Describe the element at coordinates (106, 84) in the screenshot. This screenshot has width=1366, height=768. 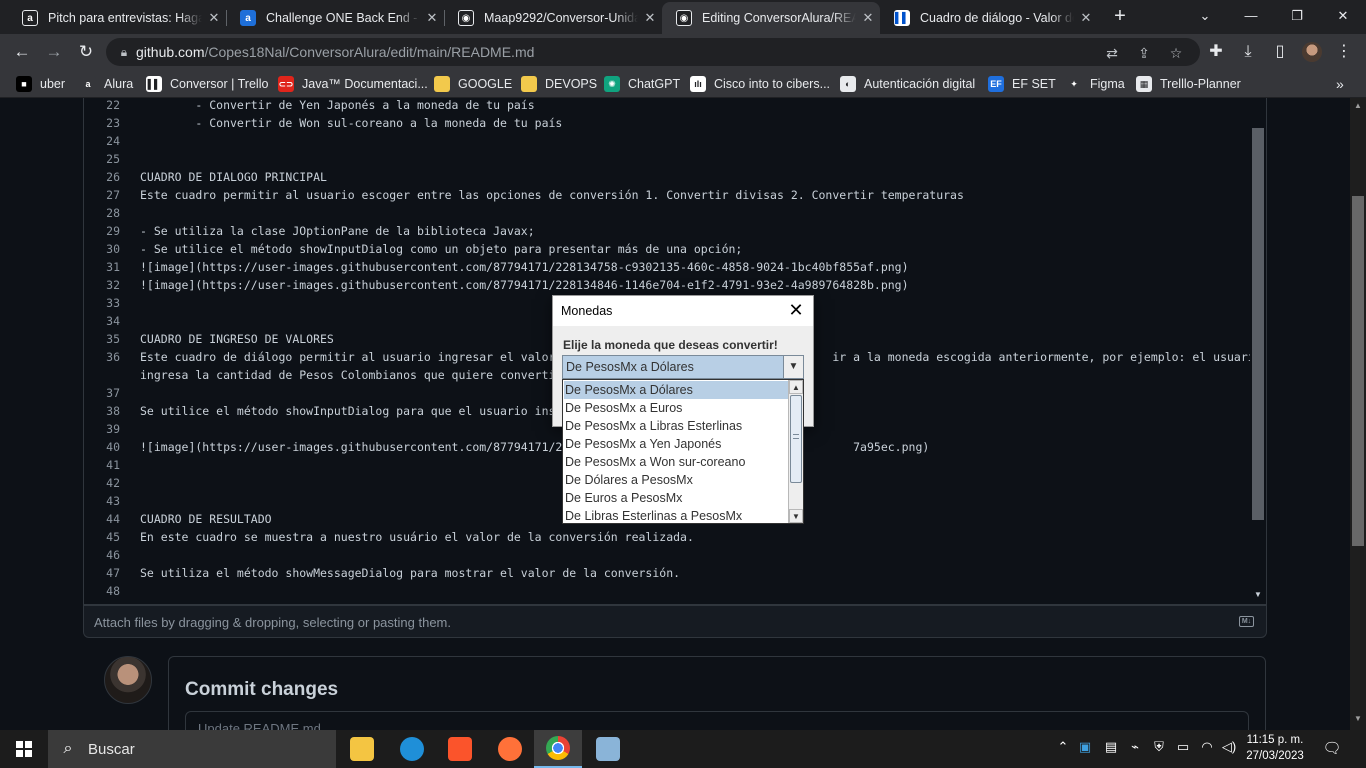
I see `bookmark-item: a Alura` at that location.